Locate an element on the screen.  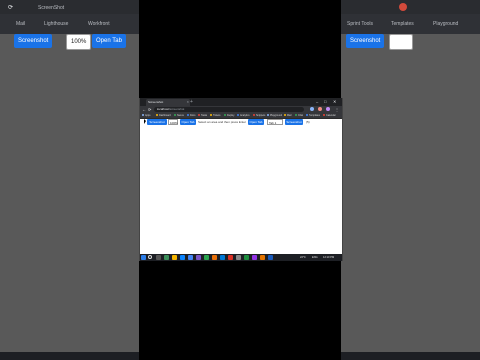
vscode-icon is located at coordinates (222, 257).